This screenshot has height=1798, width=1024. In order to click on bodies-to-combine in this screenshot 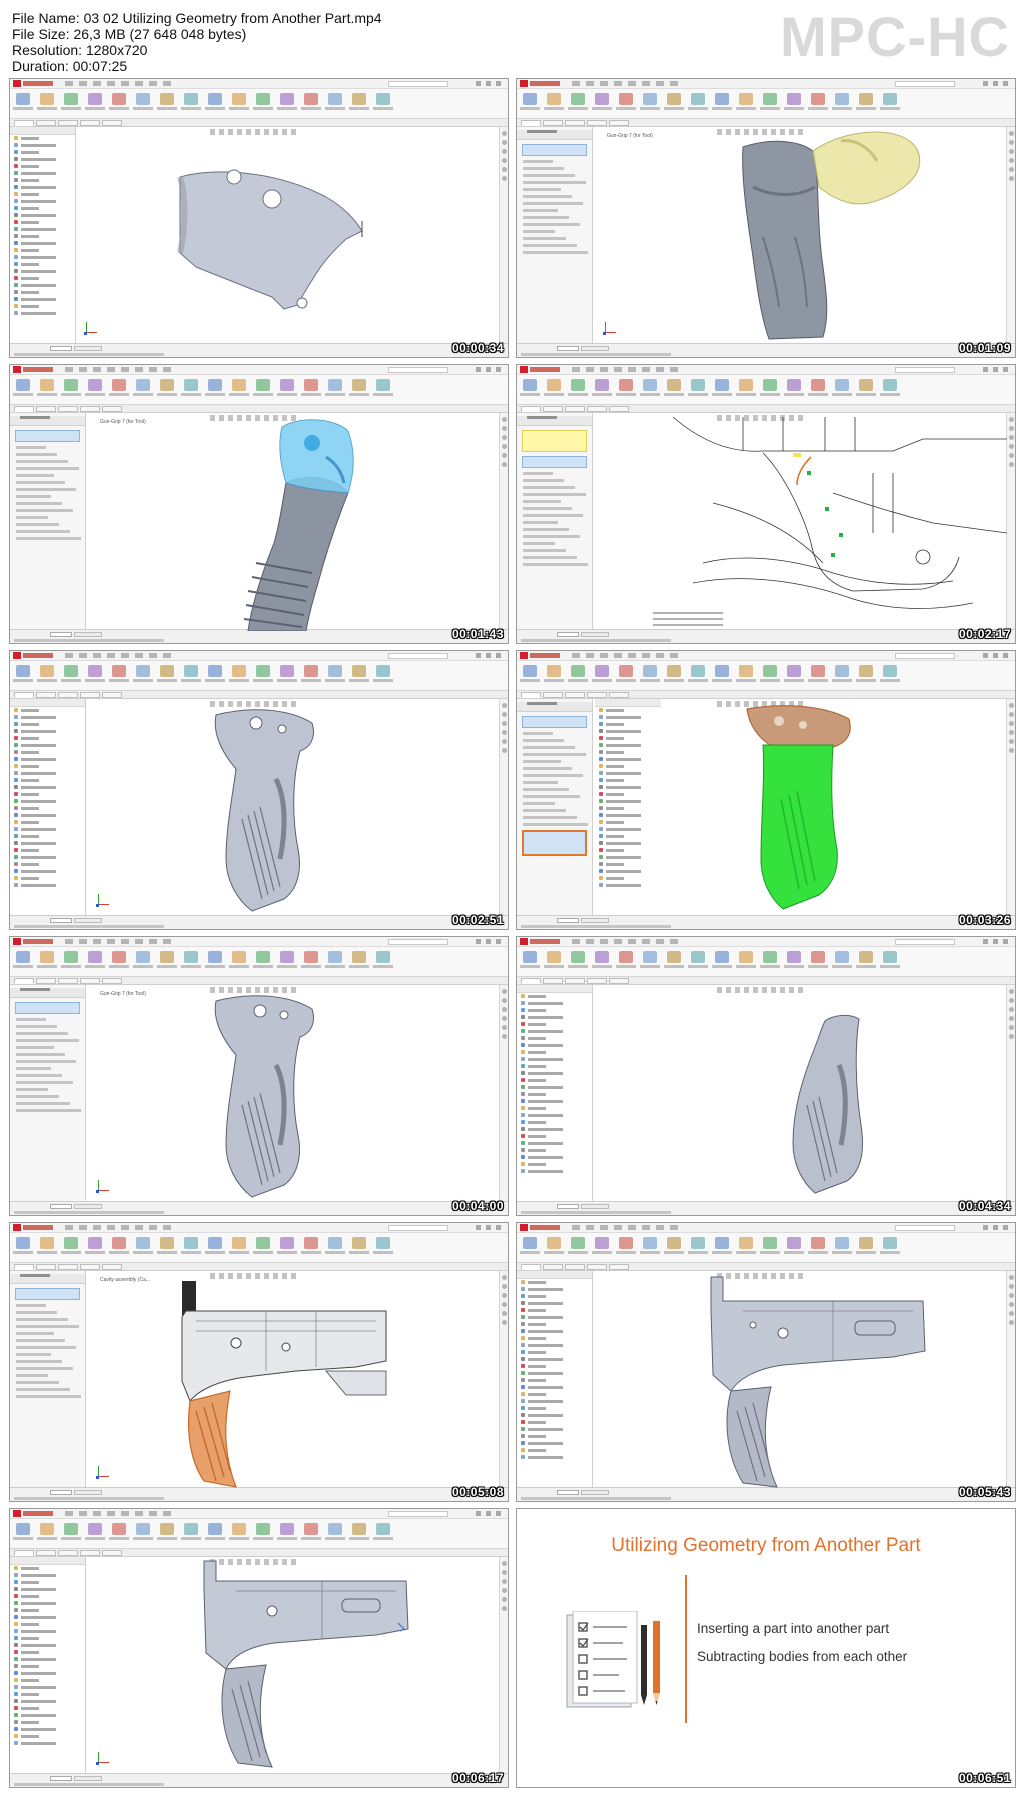, I will do `click(554, 843)`.